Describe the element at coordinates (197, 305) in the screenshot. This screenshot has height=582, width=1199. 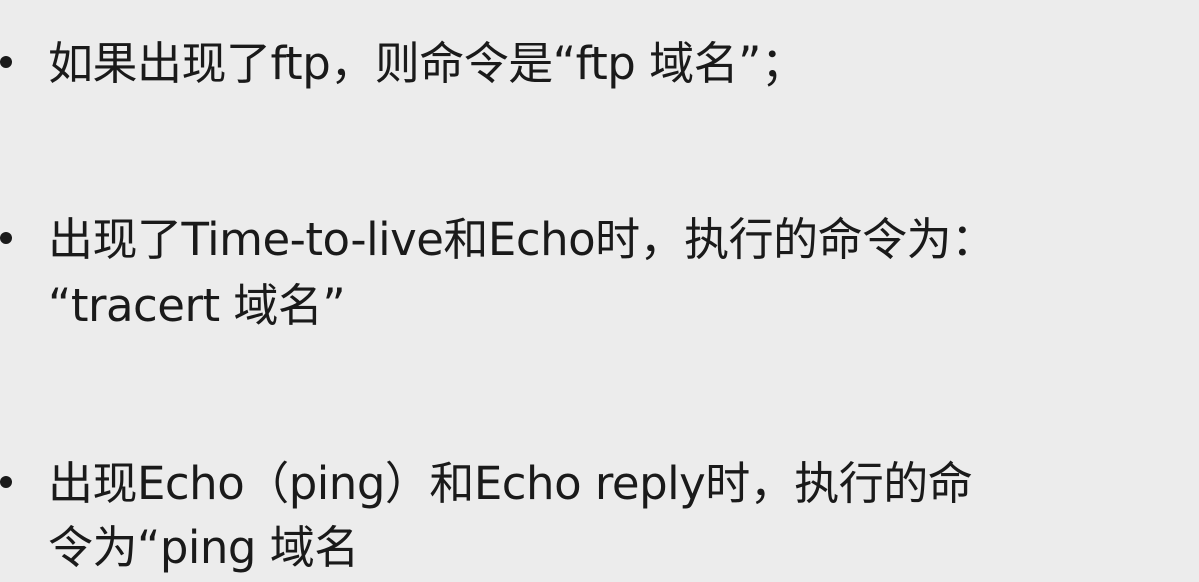
I see `bullet-text-line: “tracert 域名”` at that location.